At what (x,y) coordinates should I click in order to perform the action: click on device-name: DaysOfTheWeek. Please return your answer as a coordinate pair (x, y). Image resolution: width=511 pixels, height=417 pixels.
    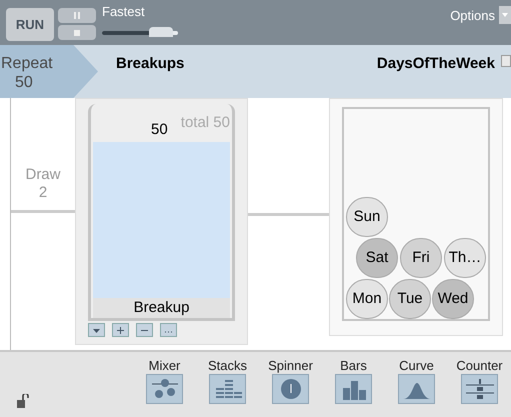
    Looking at the image, I should click on (435, 64).